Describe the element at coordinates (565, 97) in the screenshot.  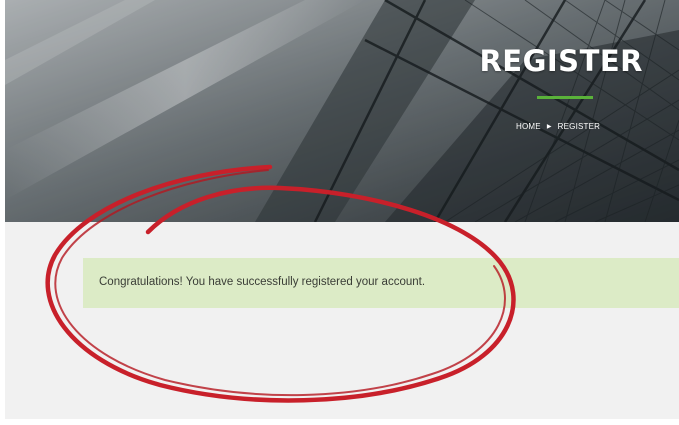
I see `title-underline` at that location.